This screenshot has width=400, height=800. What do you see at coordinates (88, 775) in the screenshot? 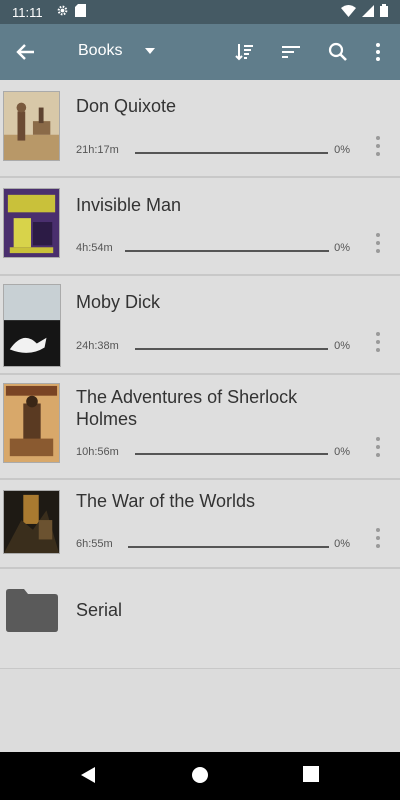
I see `back-triangle-icon` at bounding box center [88, 775].